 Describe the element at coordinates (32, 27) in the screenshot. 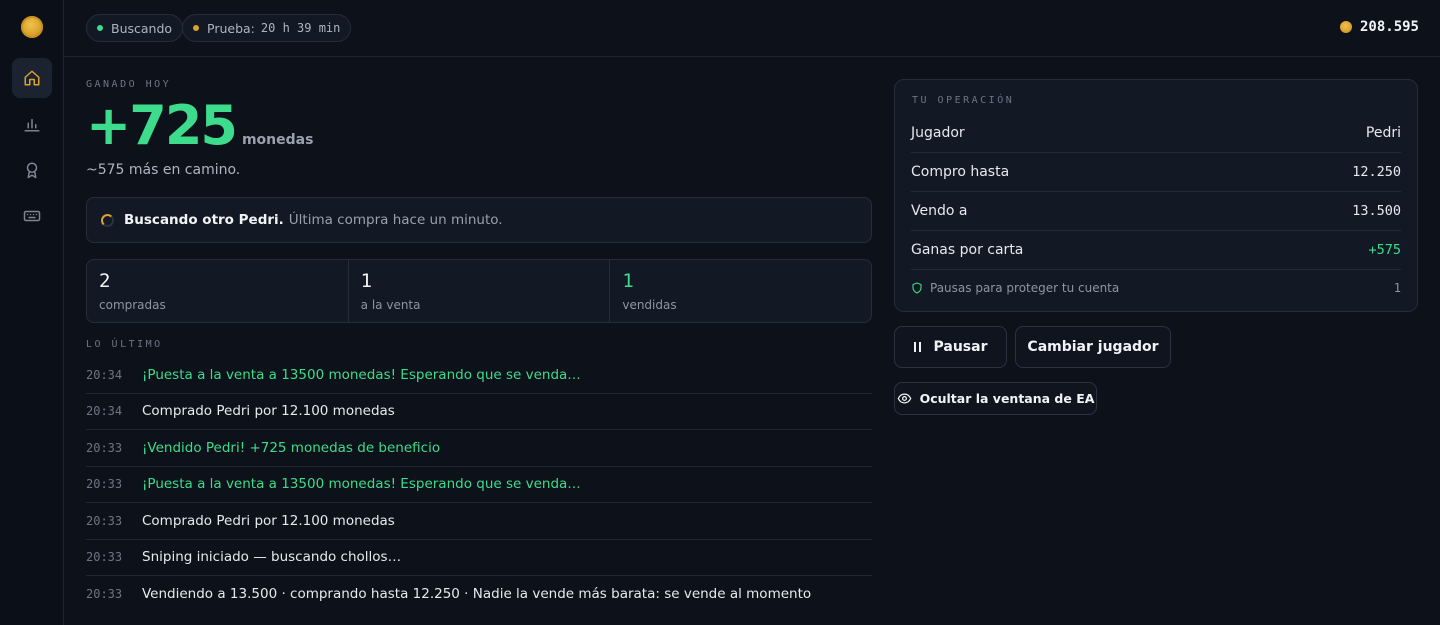

I see `coin-logo-icon` at that location.